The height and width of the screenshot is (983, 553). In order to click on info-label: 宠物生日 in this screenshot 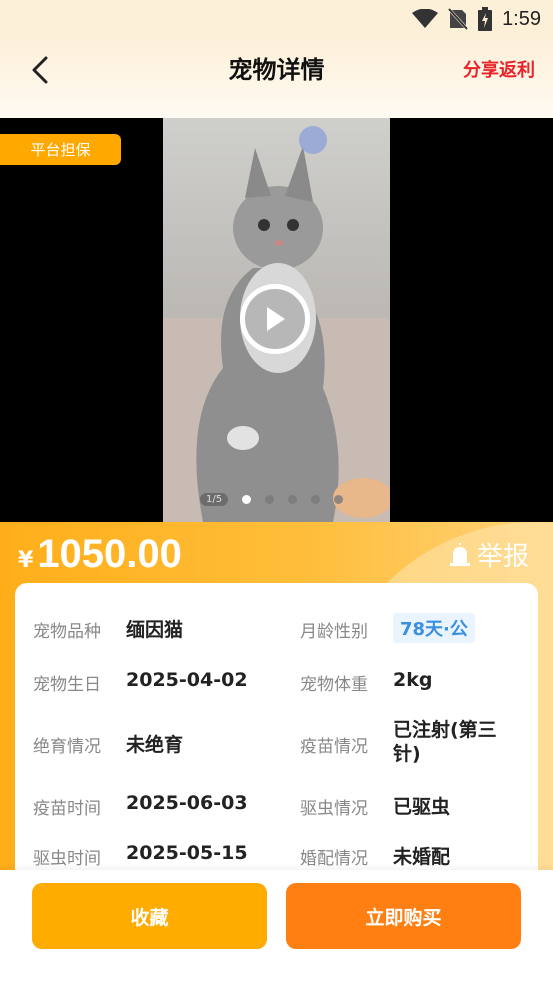, I will do `click(67, 685)`.